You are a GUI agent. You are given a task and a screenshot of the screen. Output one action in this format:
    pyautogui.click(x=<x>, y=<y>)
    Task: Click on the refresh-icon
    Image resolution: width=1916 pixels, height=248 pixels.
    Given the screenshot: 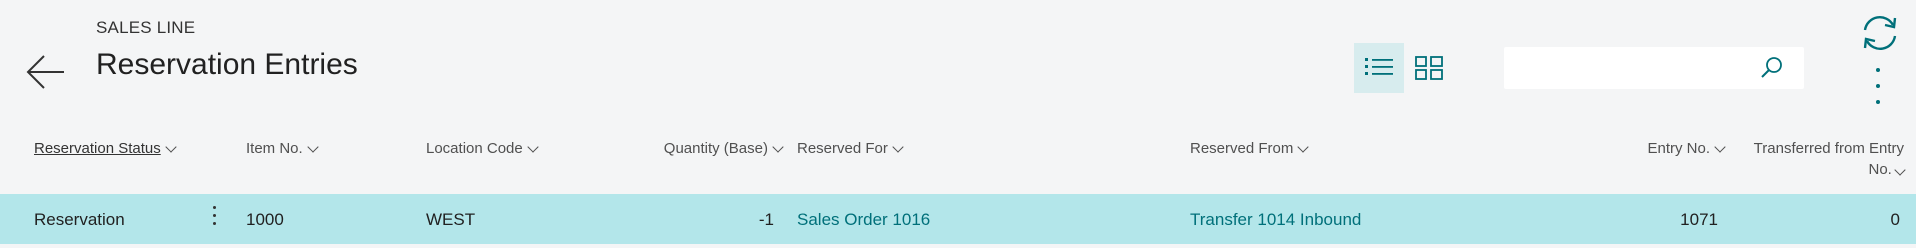 What is the action you would take?
    pyautogui.click(x=1880, y=33)
    